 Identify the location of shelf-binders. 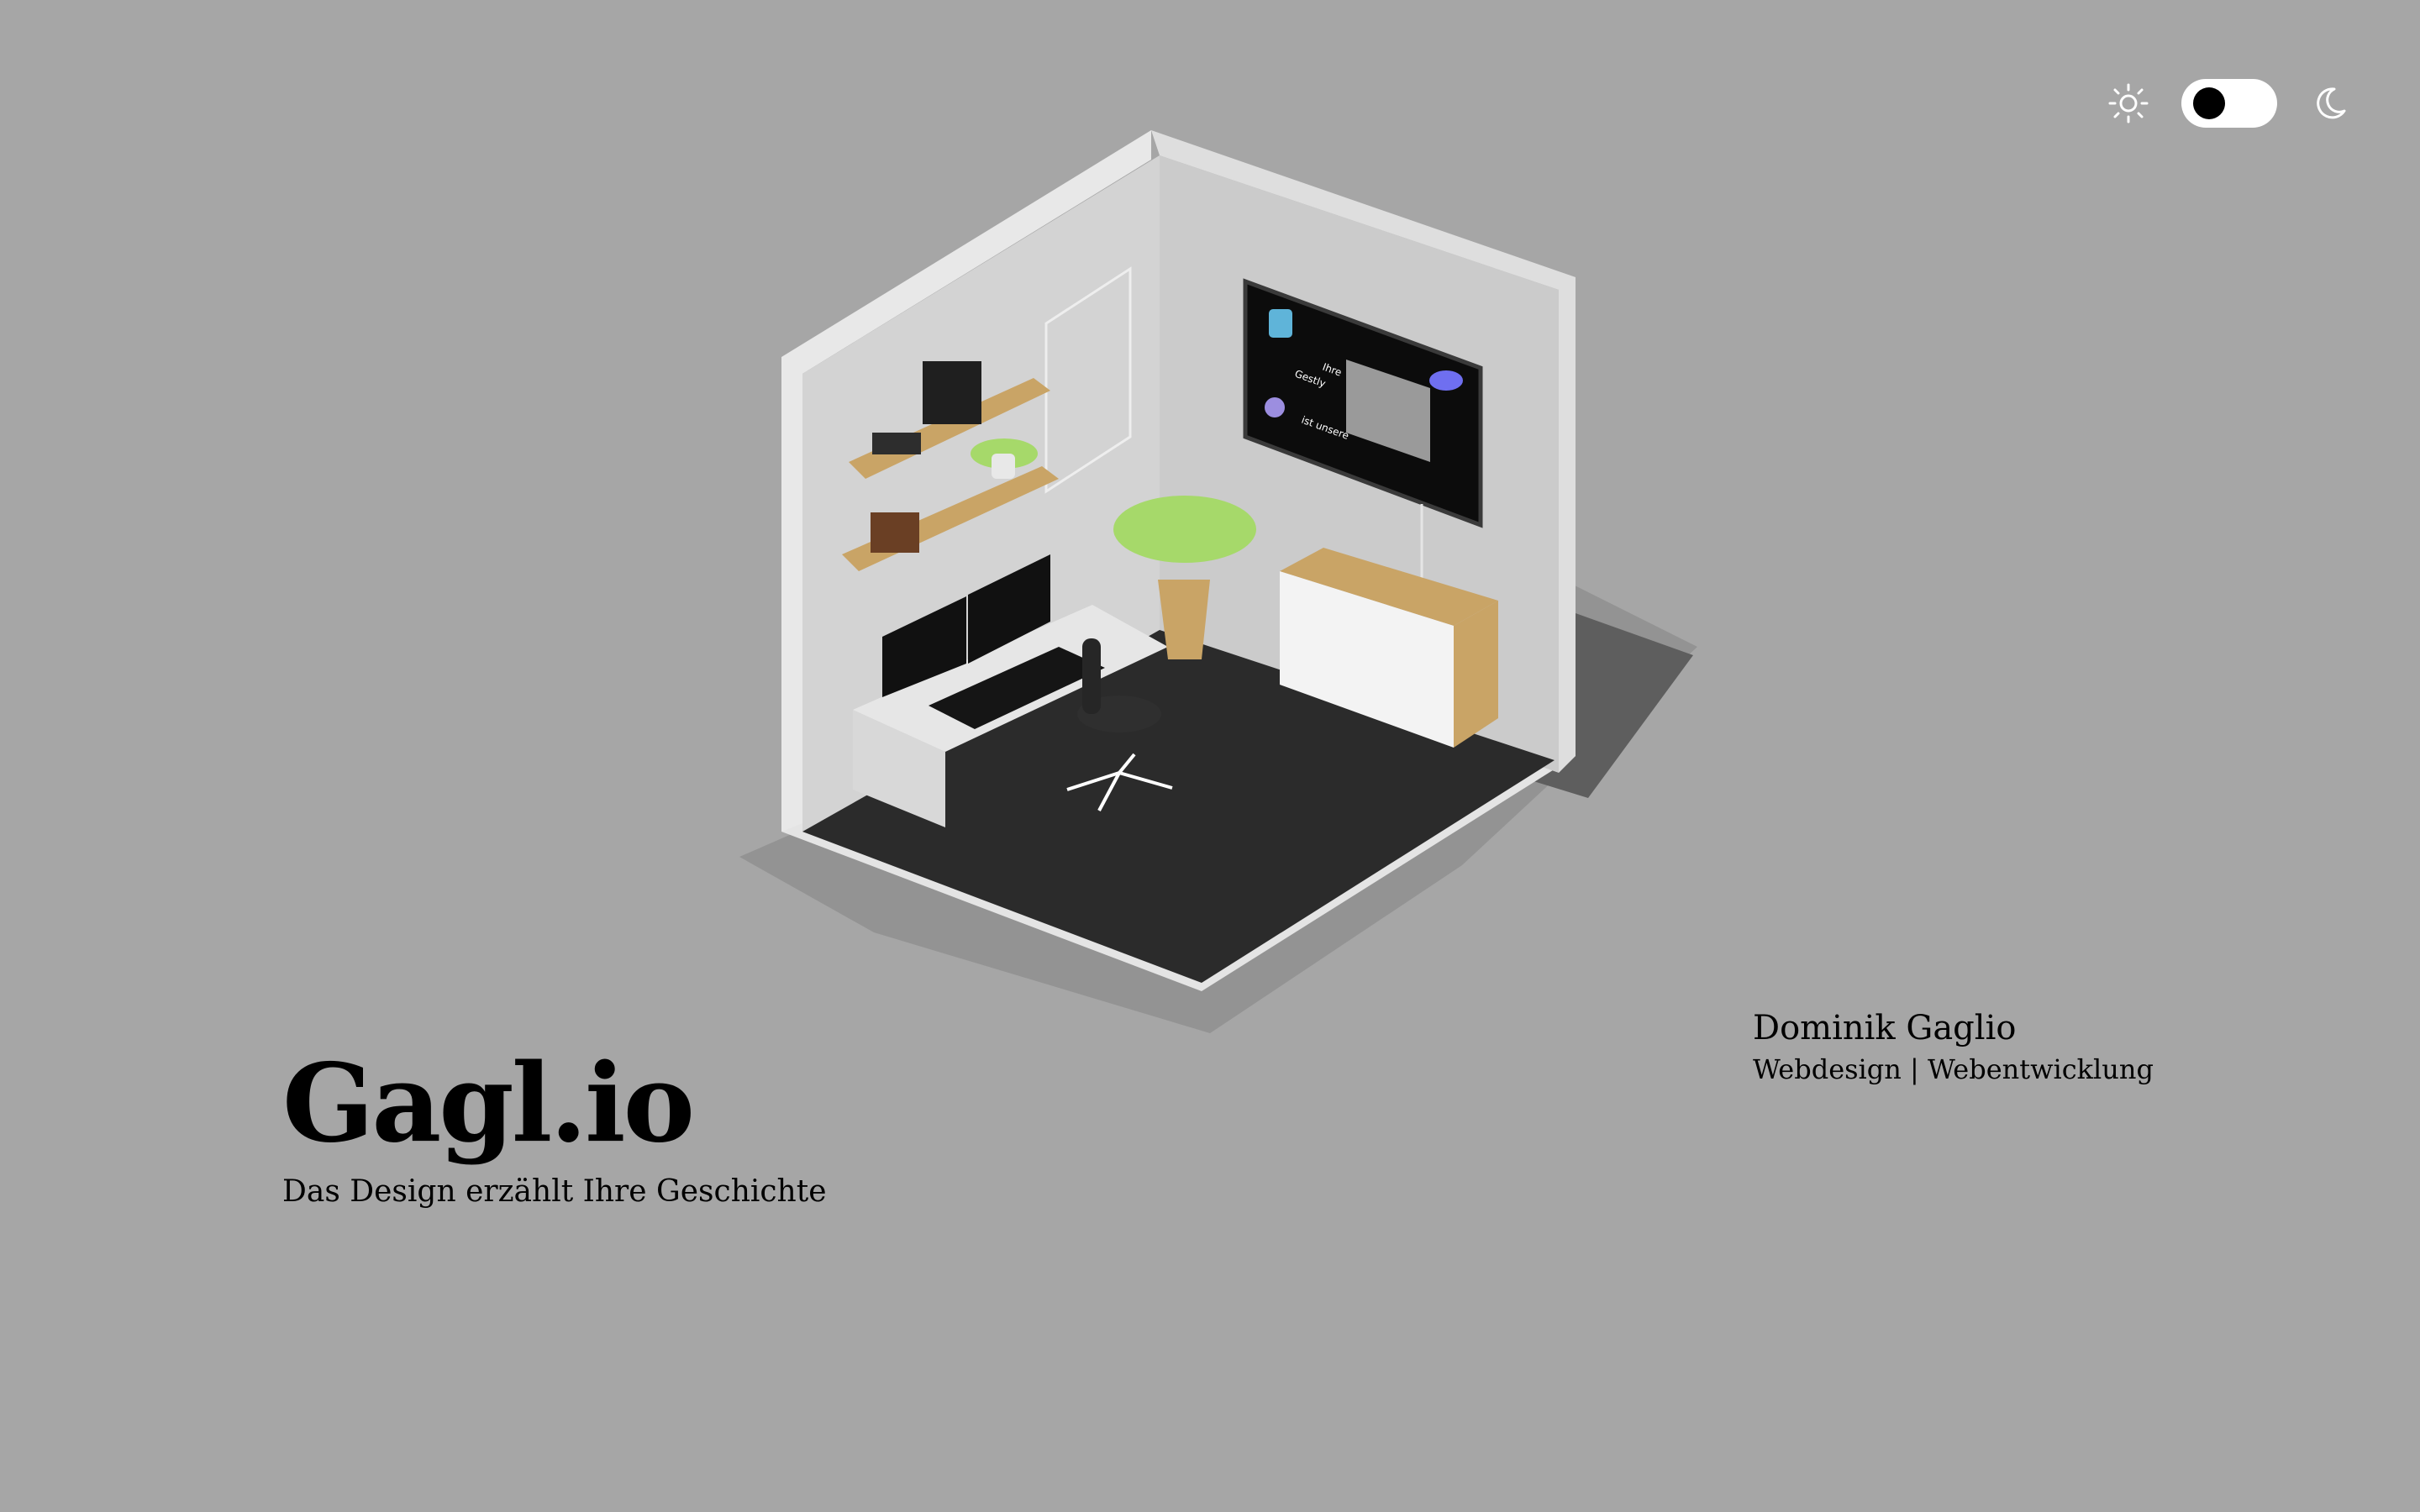
(952, 392).